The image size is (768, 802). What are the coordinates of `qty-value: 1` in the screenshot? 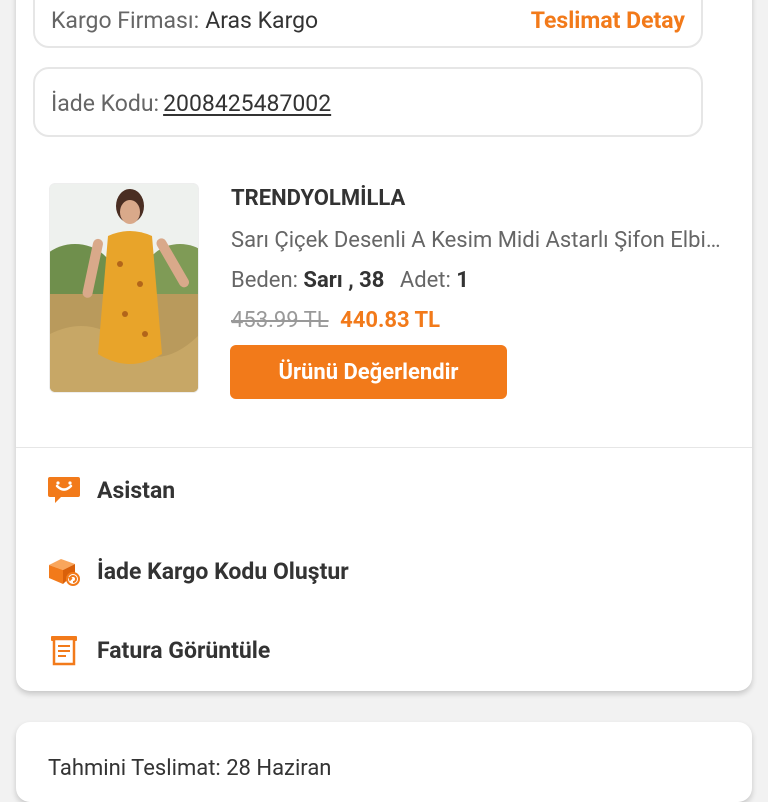 It's located at (462, 280).